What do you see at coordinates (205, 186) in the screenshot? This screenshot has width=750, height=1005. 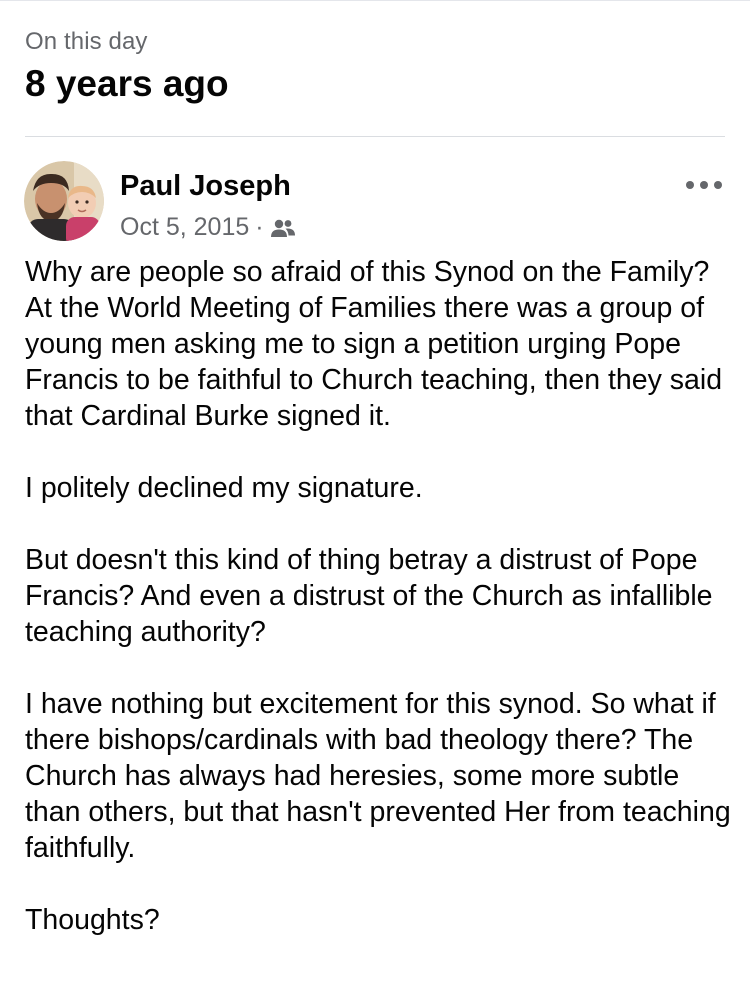 I see `author-name: Paul Joseph` at bounding box center [205, 186].